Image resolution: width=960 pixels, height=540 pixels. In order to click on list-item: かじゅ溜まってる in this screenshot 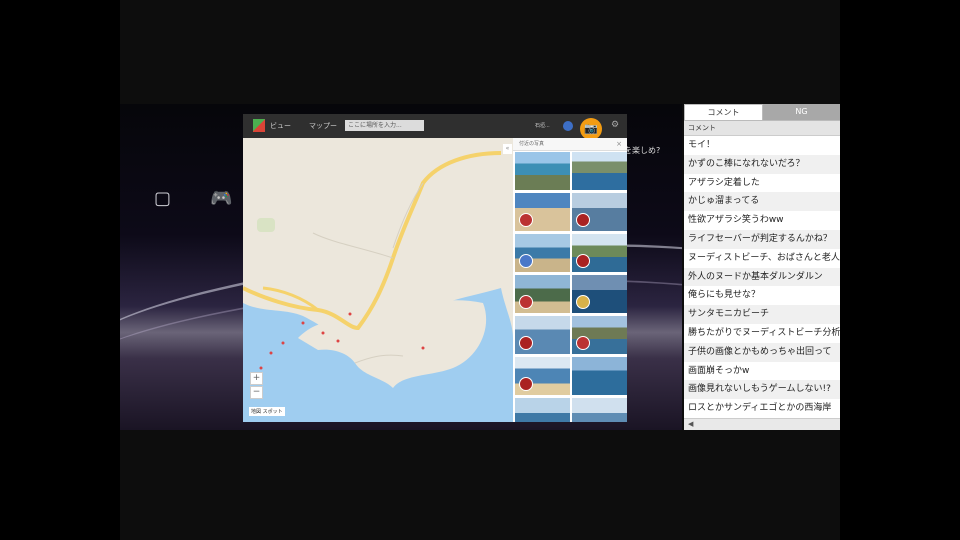, I will do `click(762, 202)`.